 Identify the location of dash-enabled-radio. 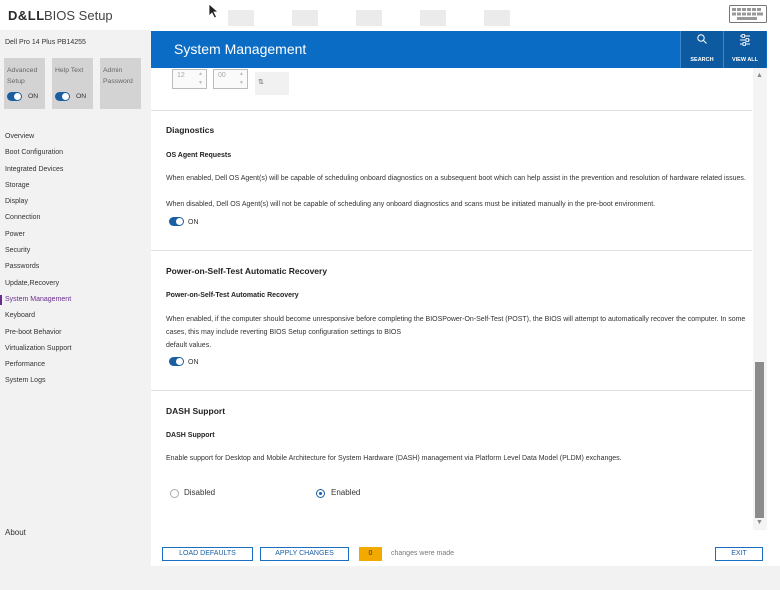
(320, 493).